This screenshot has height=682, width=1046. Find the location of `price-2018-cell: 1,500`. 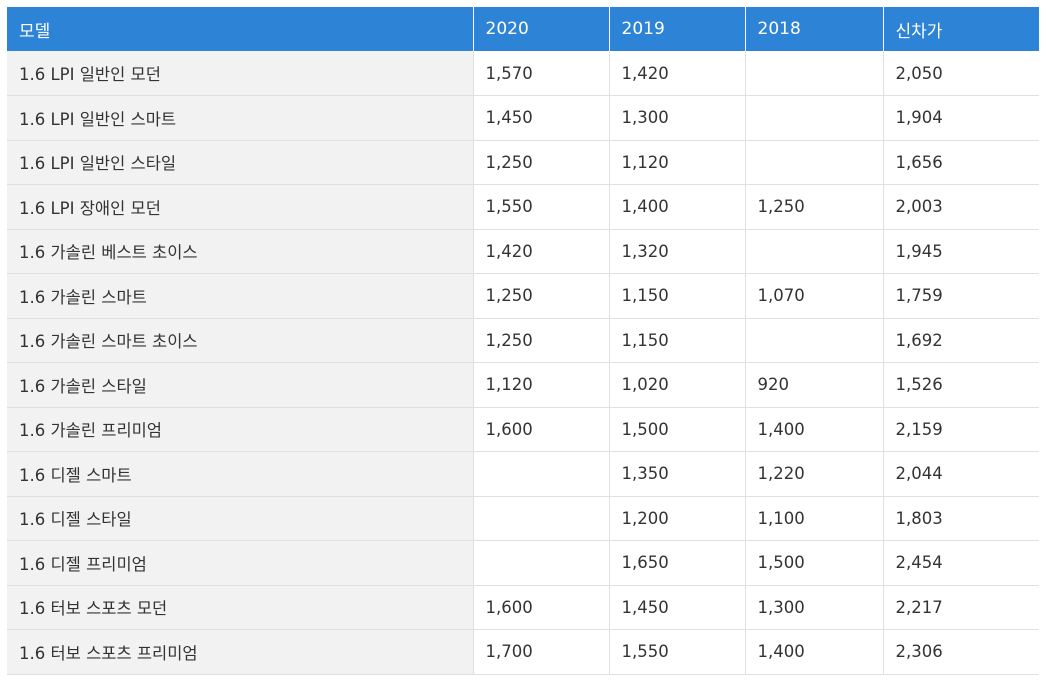

price-2018-cell: 1,500 is located at coordinates (814, 563).